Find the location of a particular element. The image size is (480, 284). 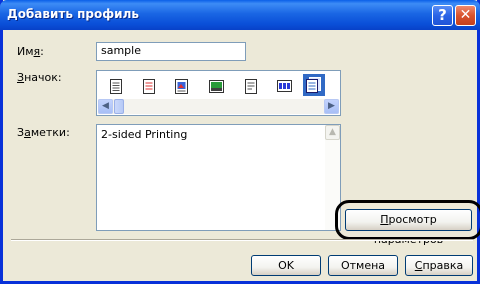

icon-label: Значок: is located at coordinates (39, 77).